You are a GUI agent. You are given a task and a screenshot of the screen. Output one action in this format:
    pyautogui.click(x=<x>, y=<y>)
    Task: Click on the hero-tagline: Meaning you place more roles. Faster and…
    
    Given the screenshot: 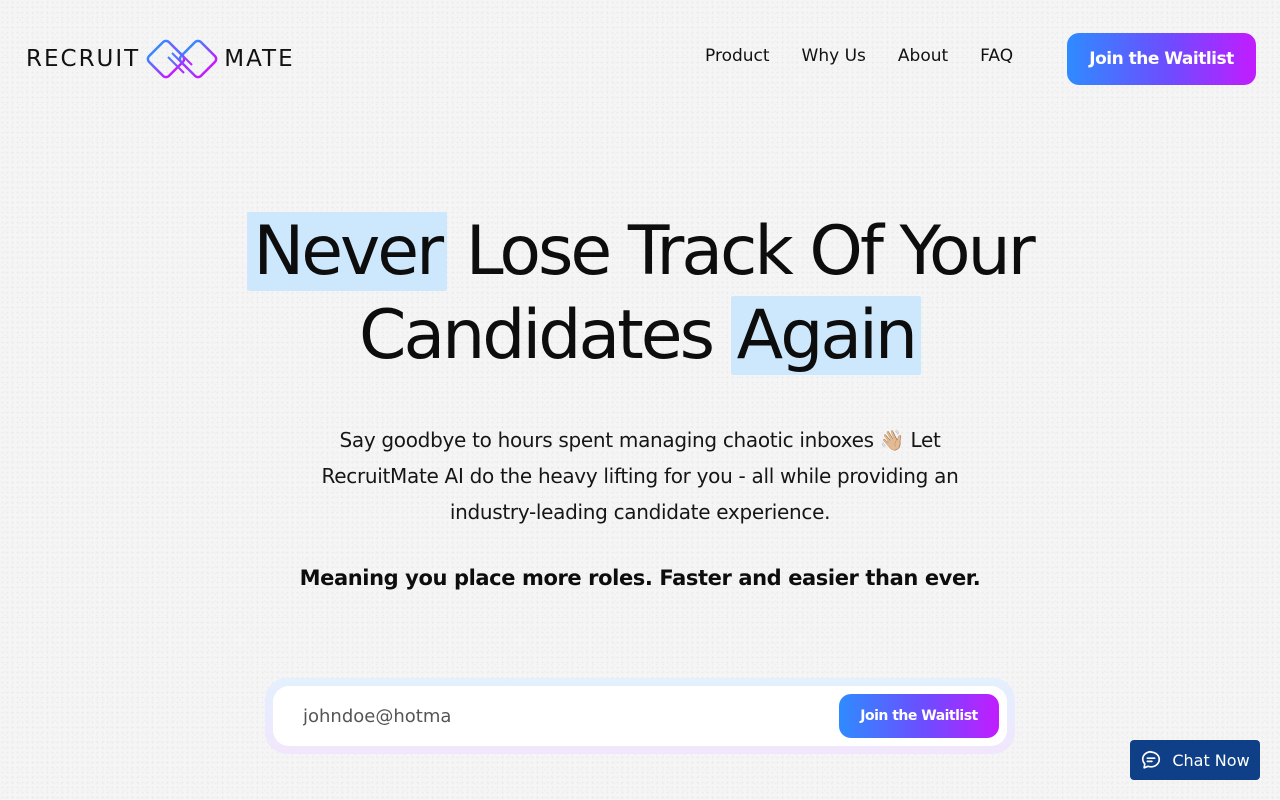 What is the action you would take?
    pyautogui.click(x=640, y=578)
    